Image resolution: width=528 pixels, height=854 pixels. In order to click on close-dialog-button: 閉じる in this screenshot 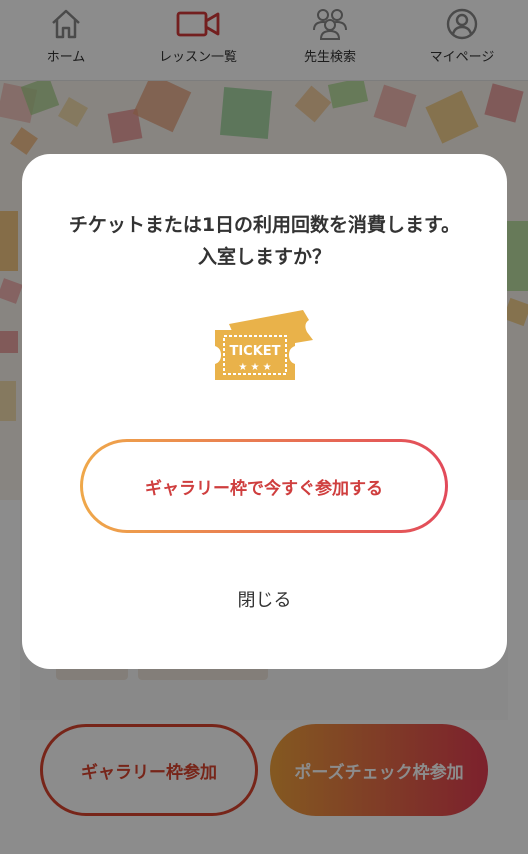, I will do `click(264, 599)`.